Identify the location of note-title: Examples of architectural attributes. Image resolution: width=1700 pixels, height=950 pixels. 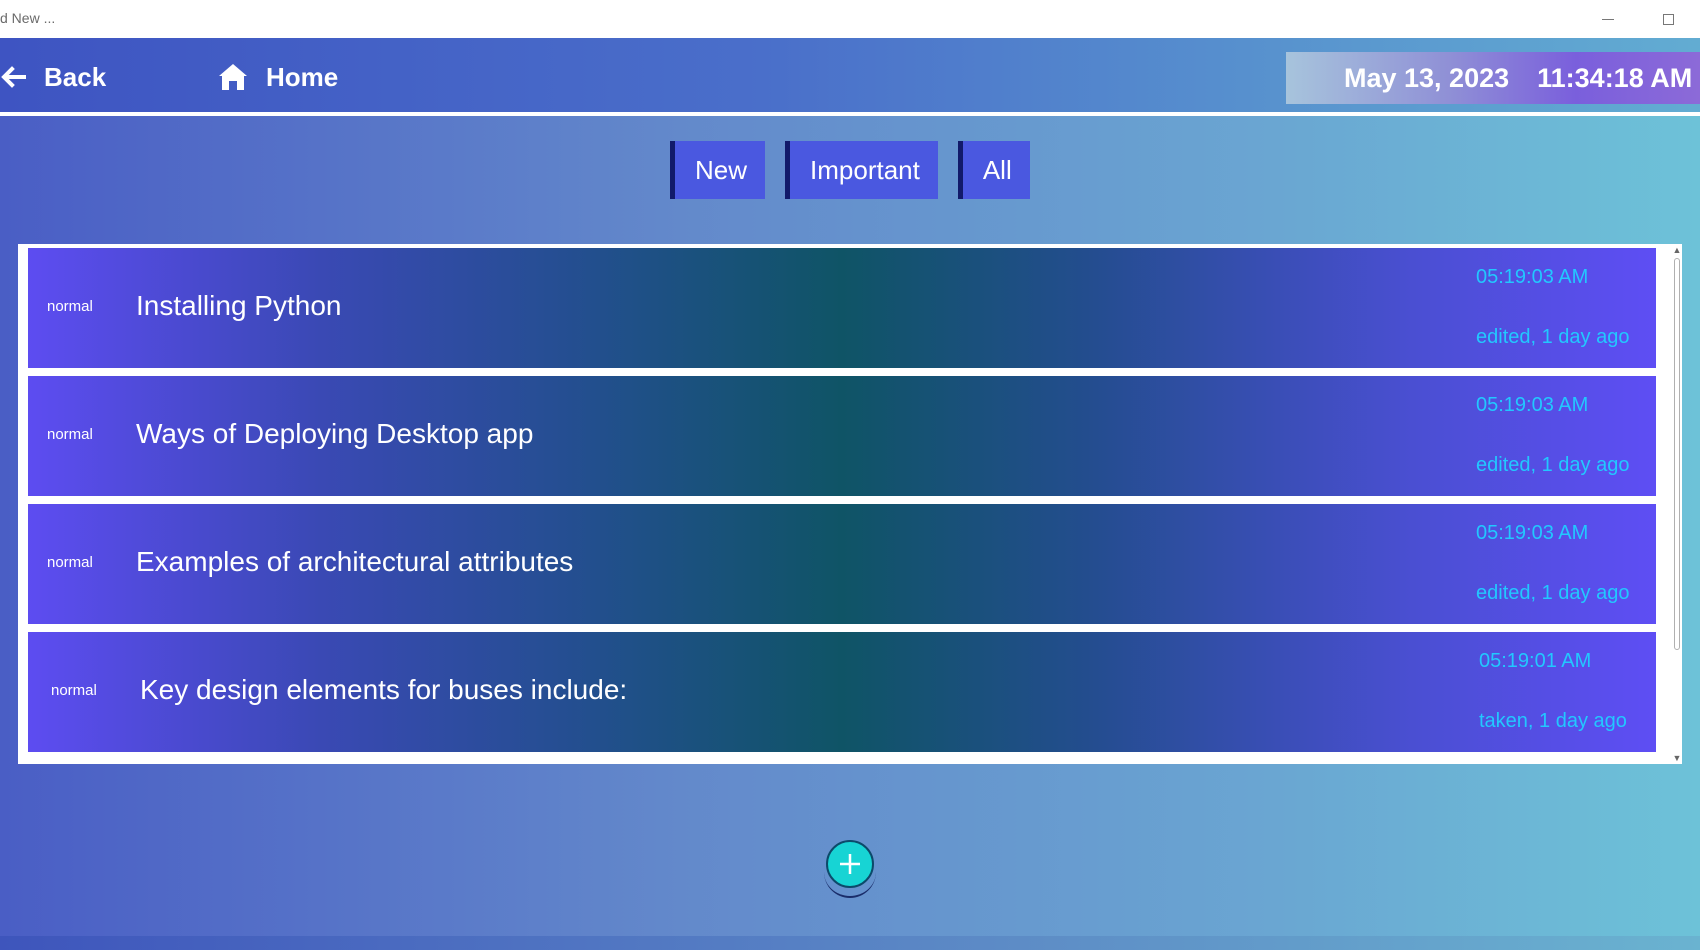
(355, 561).